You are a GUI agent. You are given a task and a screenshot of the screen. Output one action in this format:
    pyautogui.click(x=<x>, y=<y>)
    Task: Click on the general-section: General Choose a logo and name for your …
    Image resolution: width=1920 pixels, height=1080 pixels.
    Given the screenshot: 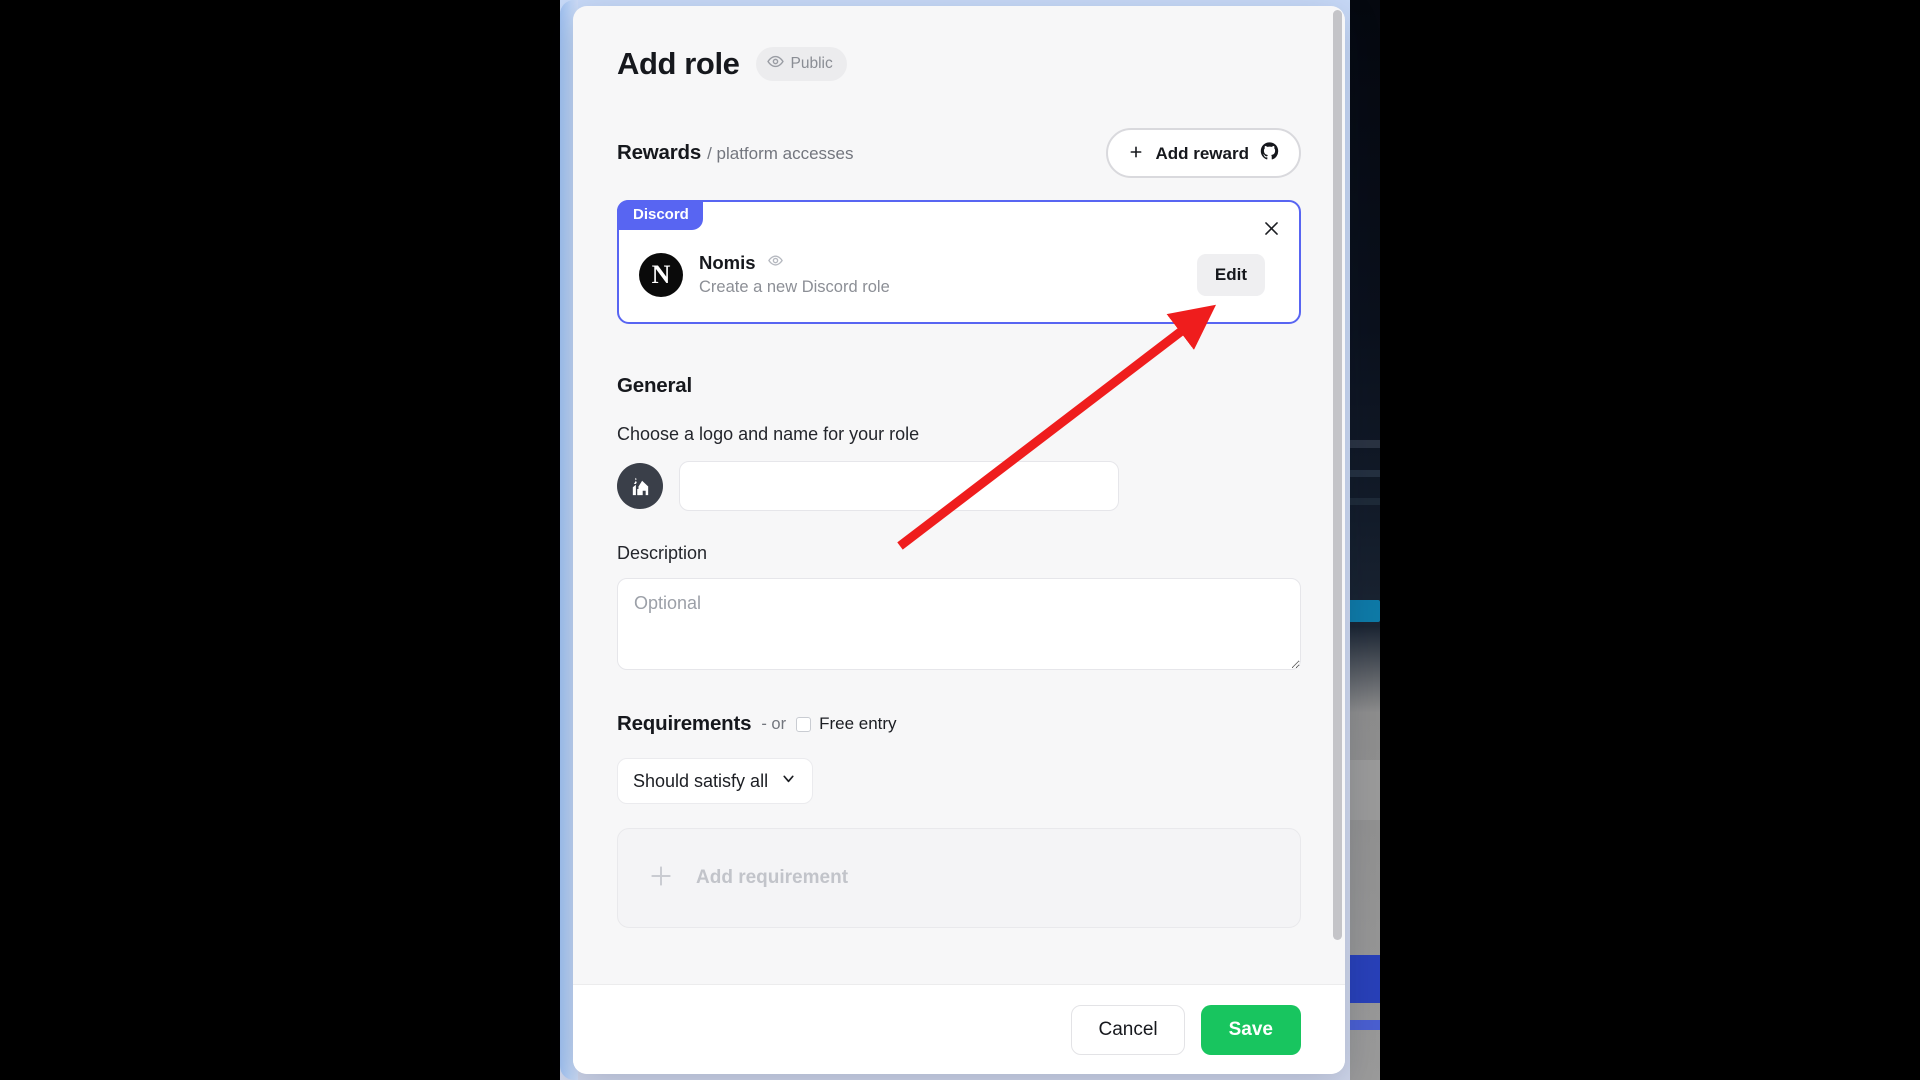 What is the action you would take?
    pyautogui.click(x=959, y=522)
    